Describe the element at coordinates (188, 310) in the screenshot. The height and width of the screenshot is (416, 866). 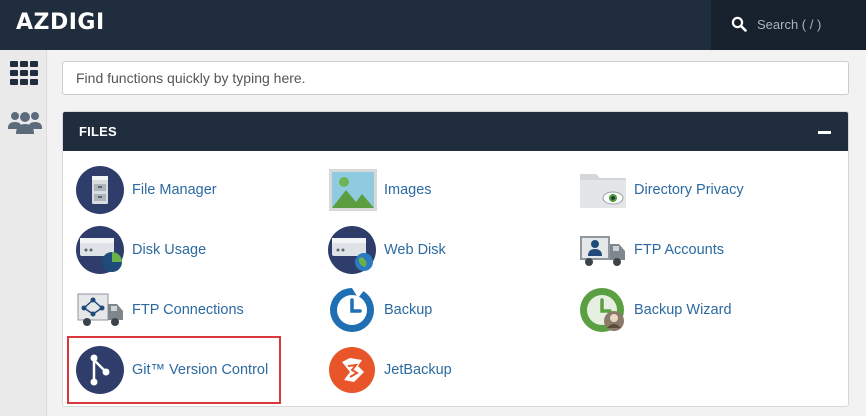
I see `ftp-connections-label: FTP Connections` at that location.